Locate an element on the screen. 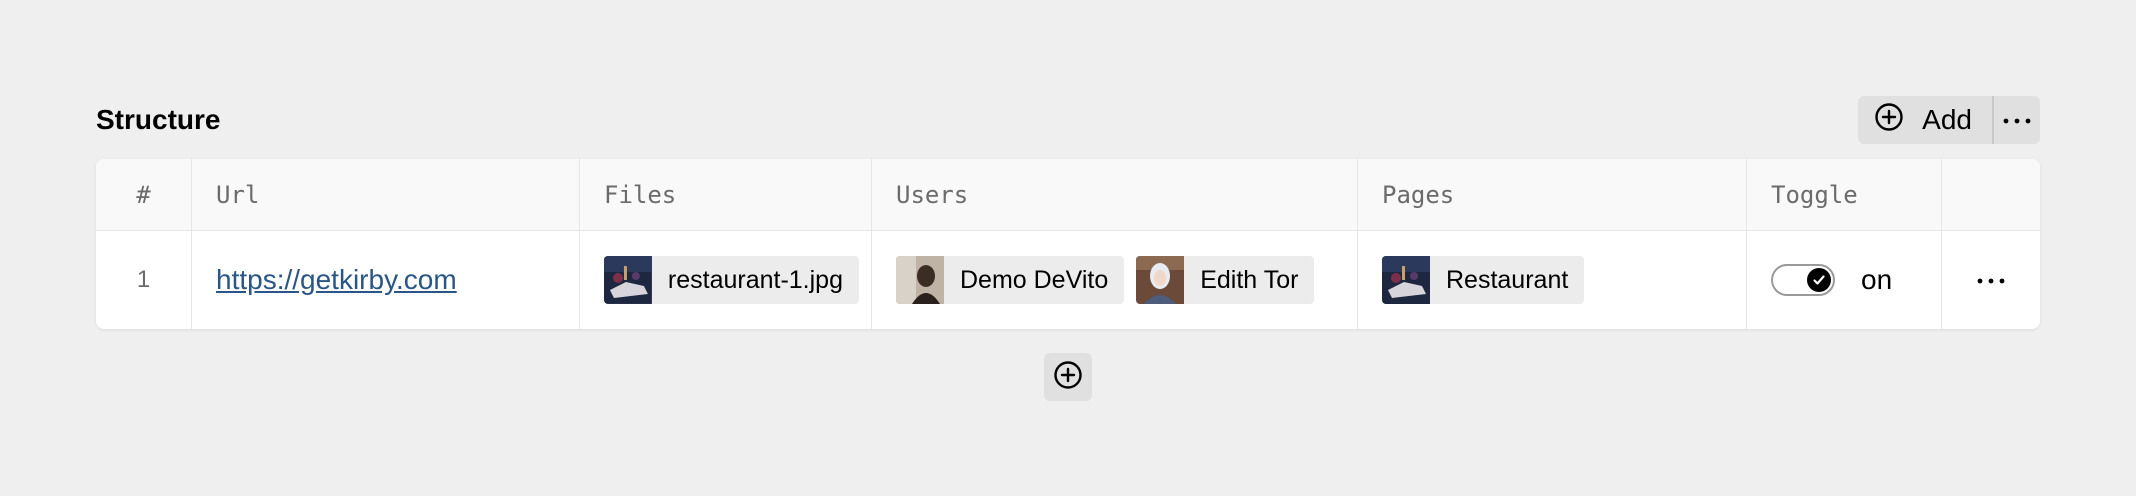 The image size is (2136, 496). pages-cell: Restaurant is located at coordinates (1552, 280).